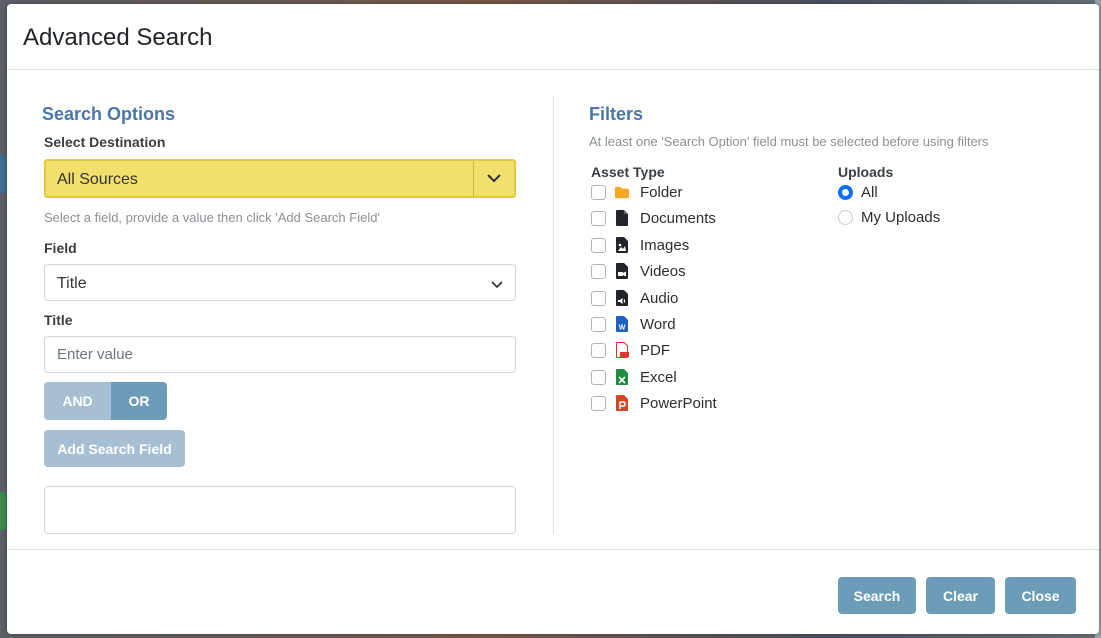  Describe the element at coordinates (77, 401) in the screenshot. I see `and-toggle-button: AND` at that location.